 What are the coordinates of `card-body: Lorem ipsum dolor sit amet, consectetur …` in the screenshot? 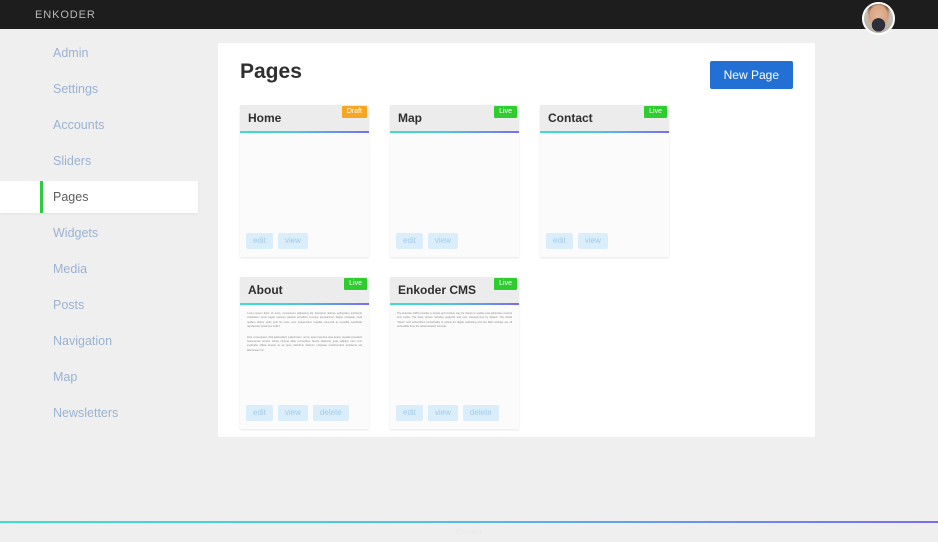 It's located at (304, 355).